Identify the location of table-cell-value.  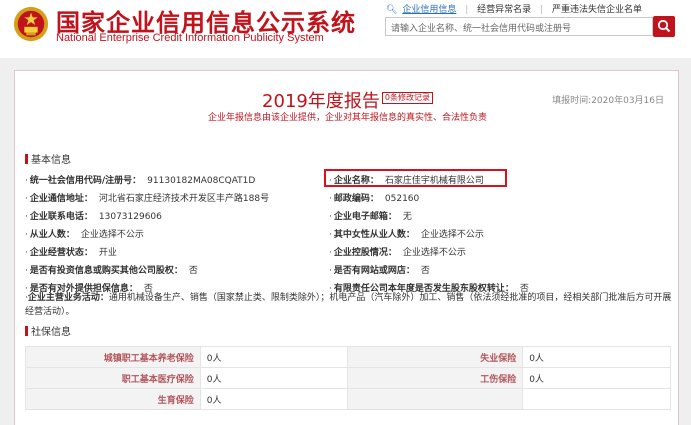
(596, 399).